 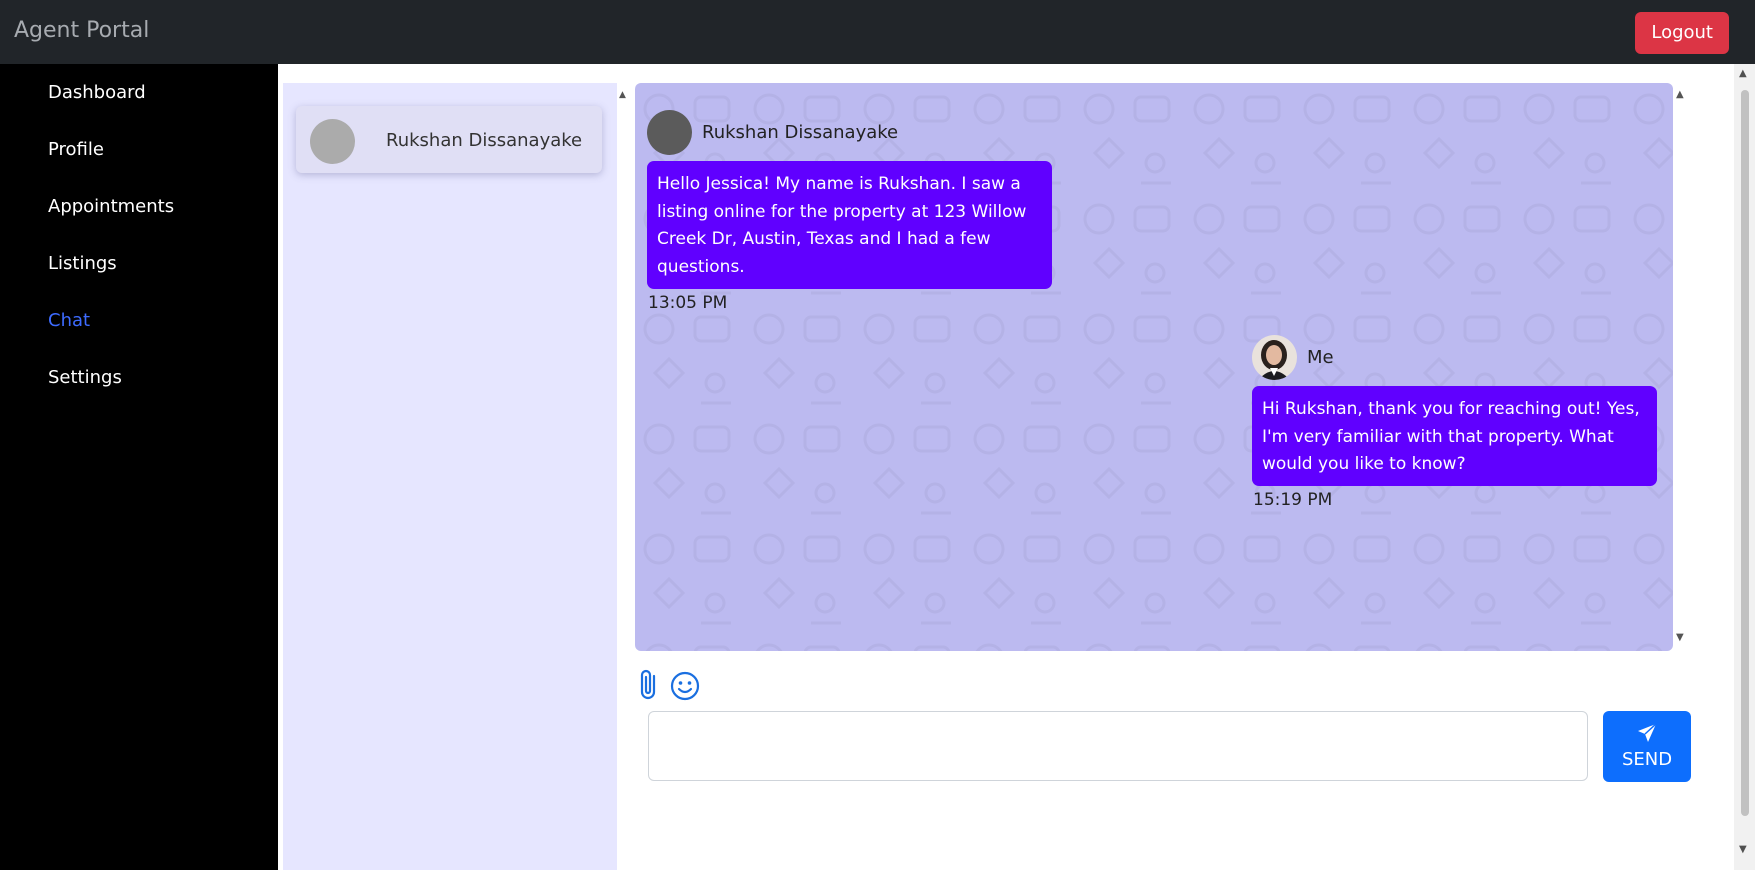 What do you see at coordinates (85, 377) in the screenshot?
I see `sidebar-item-settings: Settings` at bounding box center [85, 377].